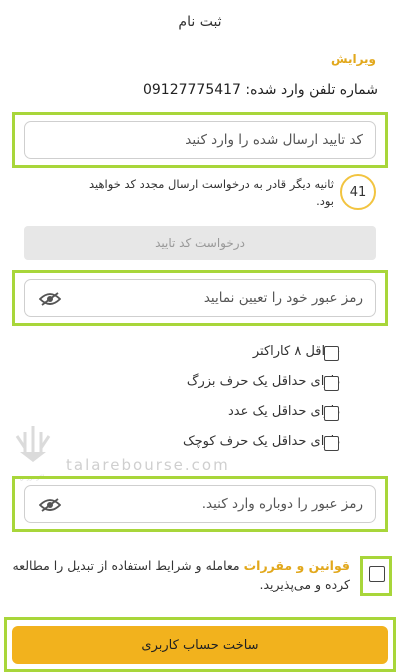  I want to click on password-placeholder: رمز عبور خود را تعیین نمایید, so click(283, 298).